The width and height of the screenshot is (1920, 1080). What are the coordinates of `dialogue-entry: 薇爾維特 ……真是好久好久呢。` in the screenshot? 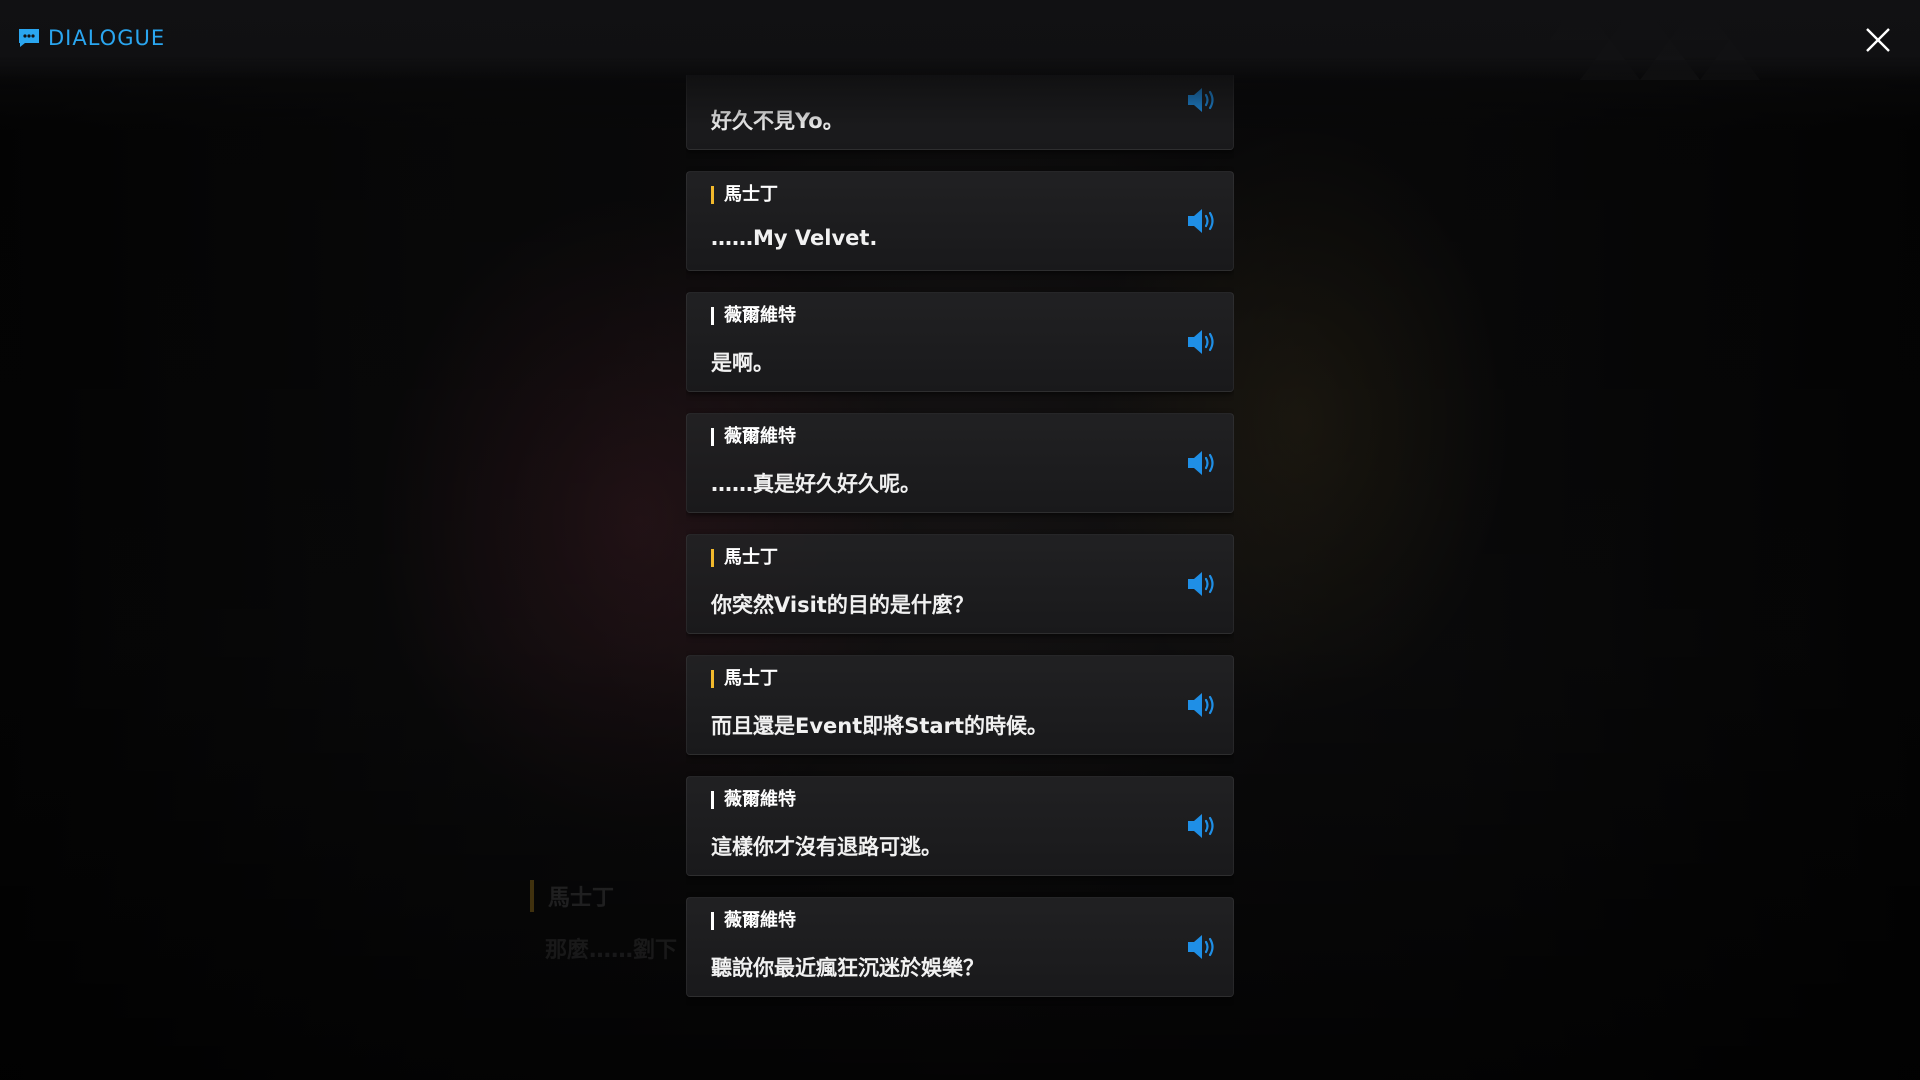 It's located at (960, 463).